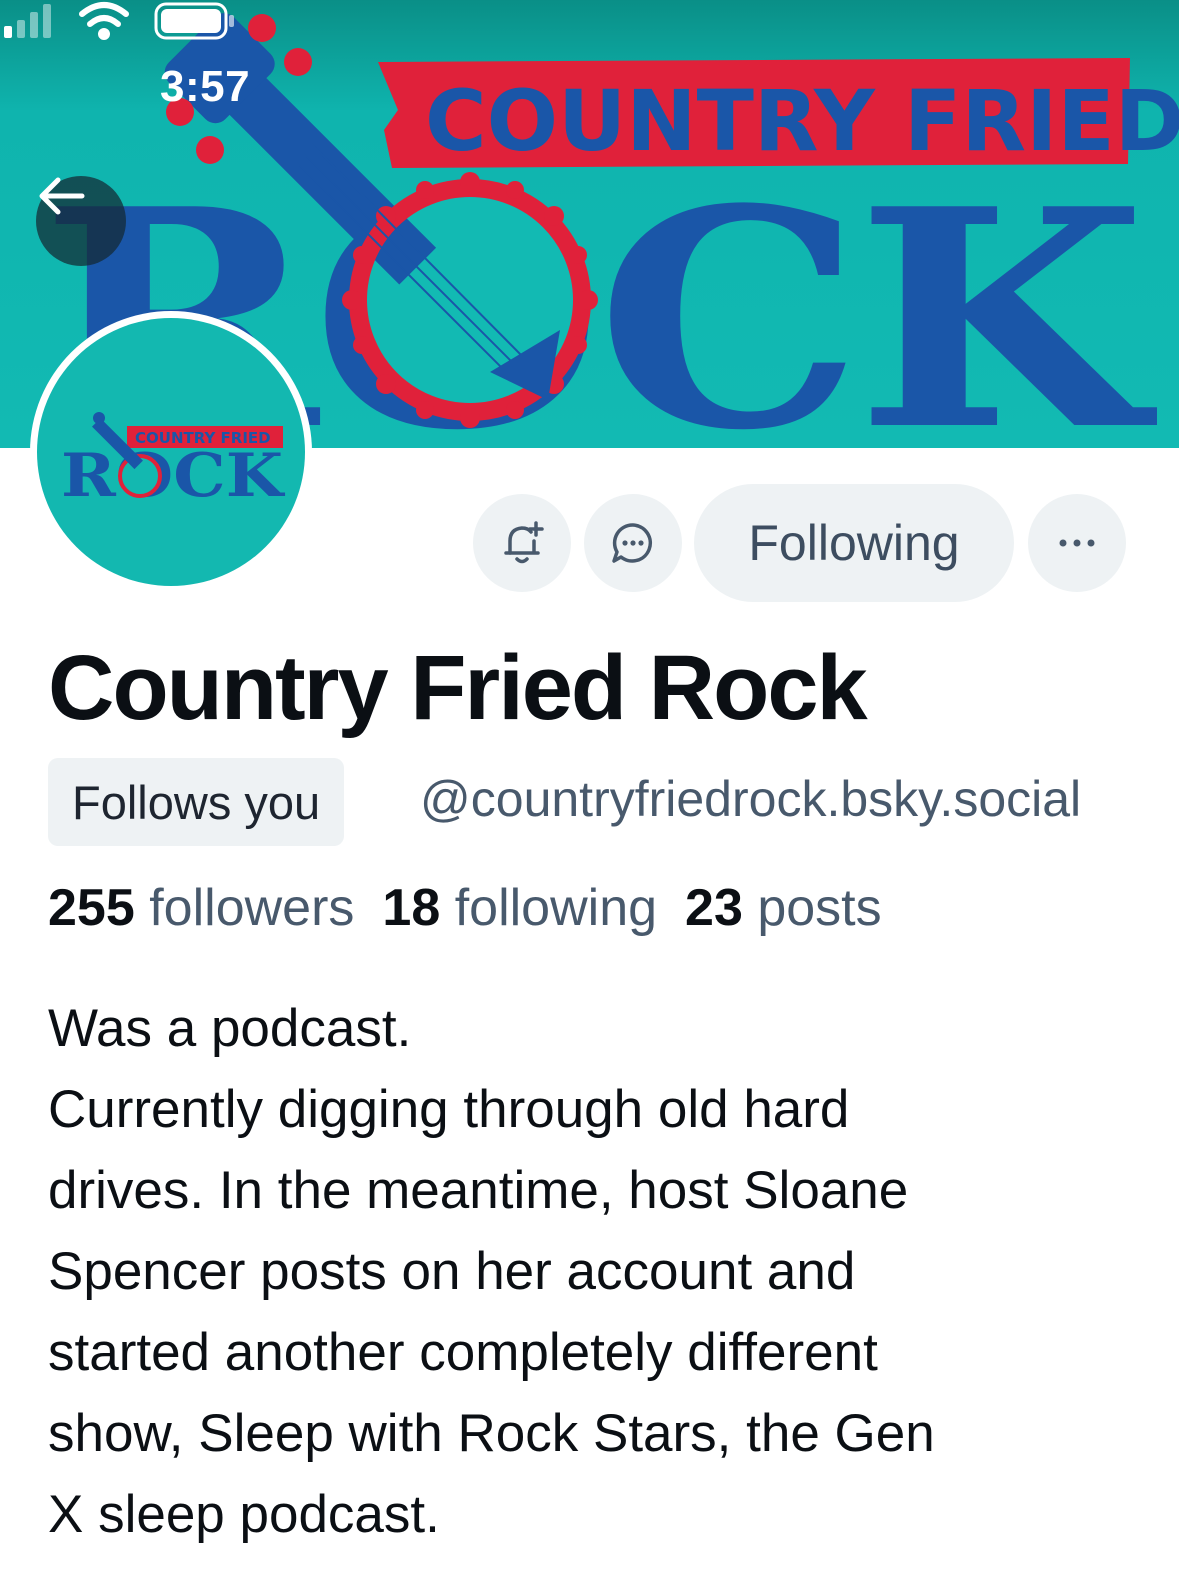 This screenshot has width=1179, height=1575. I want to click on bio-line: started another completely different, so click(463, 1352).